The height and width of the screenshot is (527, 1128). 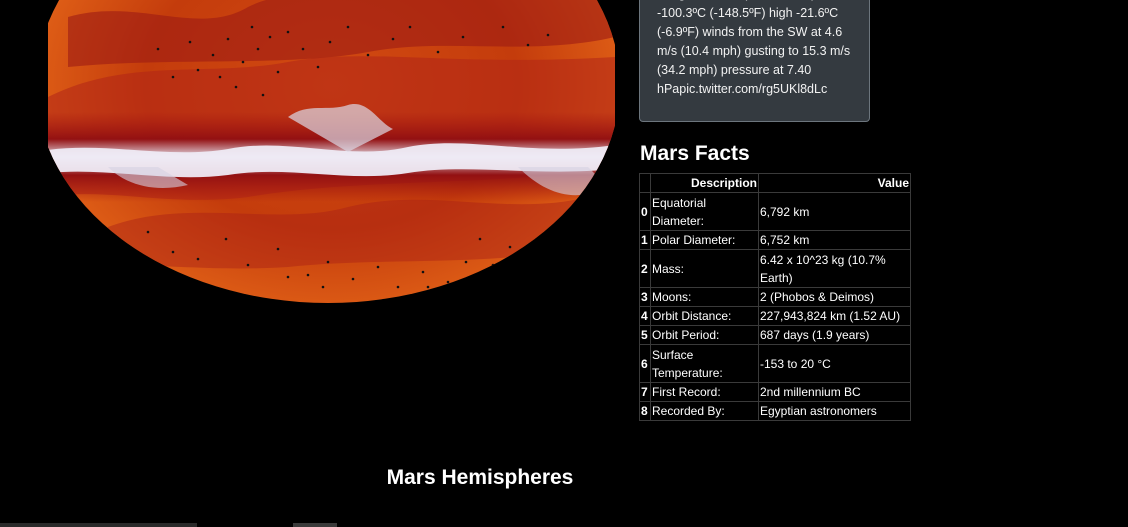 I want to click on row-value: 6,752 km, so click(x=834, y=240).